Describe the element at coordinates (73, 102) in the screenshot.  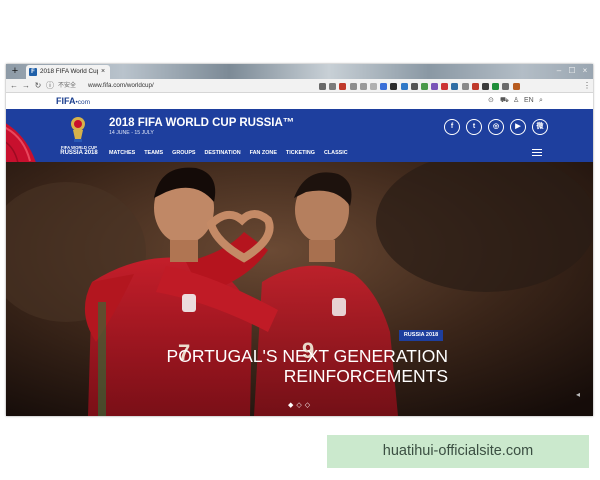
I see `fifa-logo: FIFA•com` at that location.